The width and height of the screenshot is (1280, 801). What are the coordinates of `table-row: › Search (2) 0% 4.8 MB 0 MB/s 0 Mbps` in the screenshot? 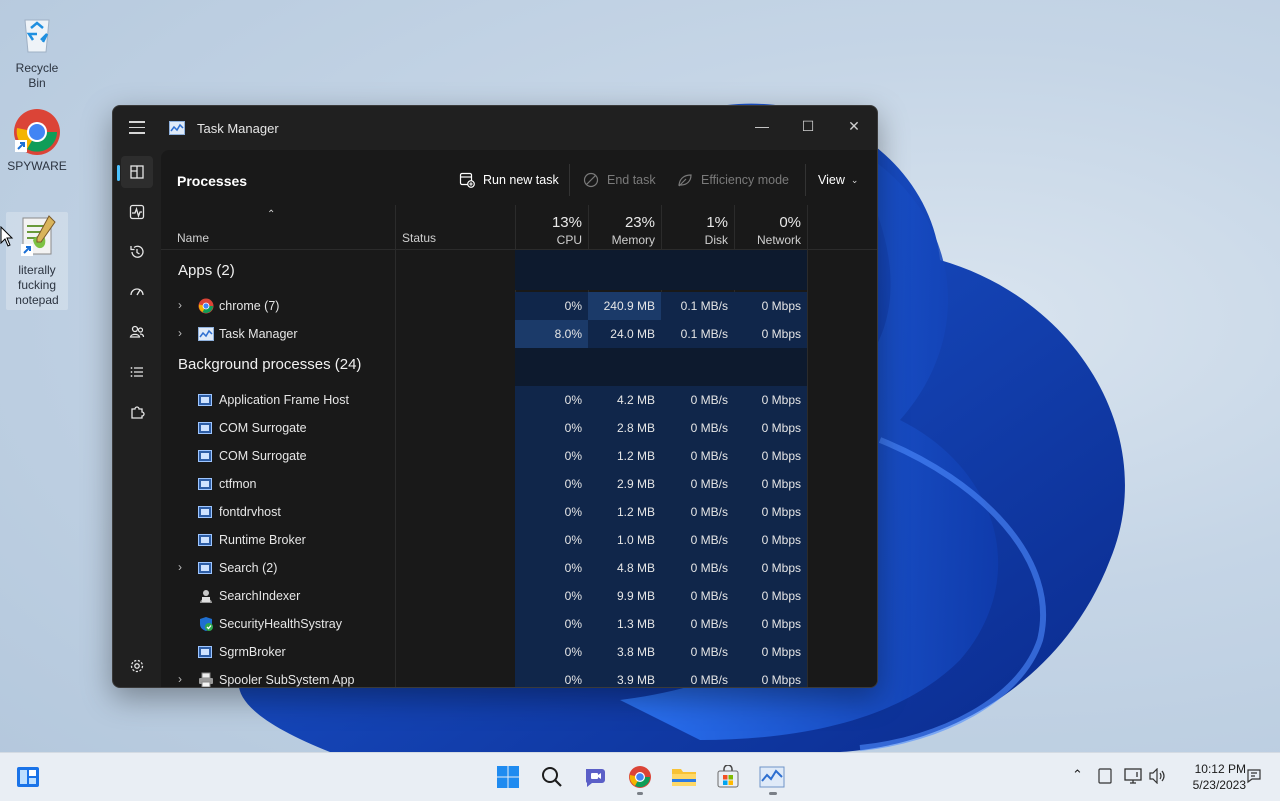 It's located at (486, 568).